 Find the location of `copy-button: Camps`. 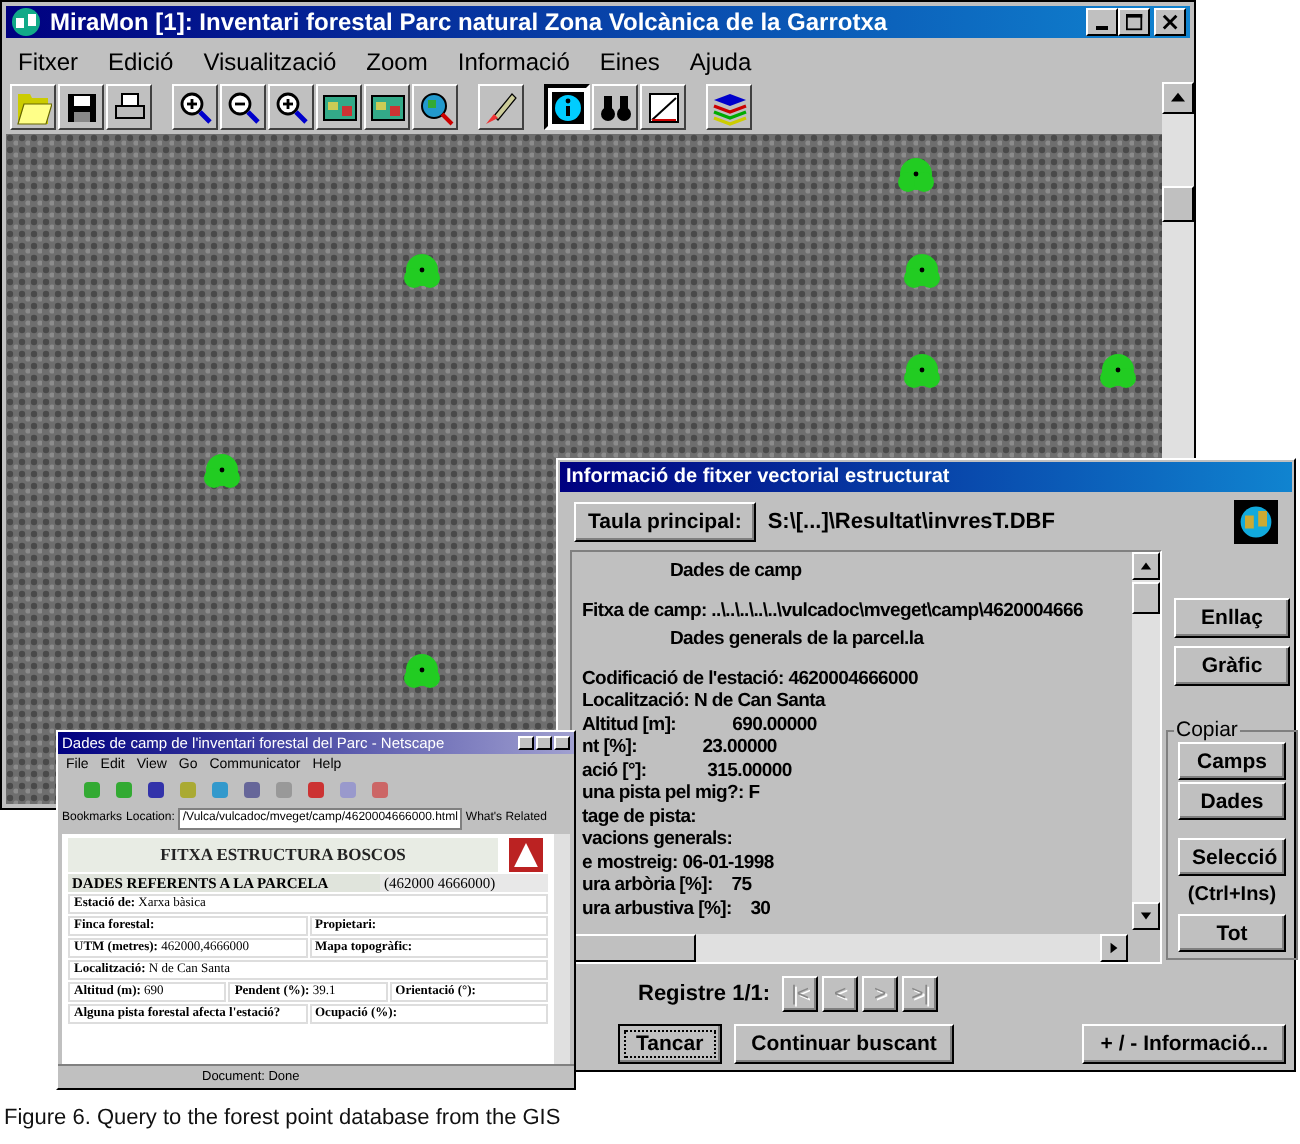

copy-button: Camps is located at coordinates (1232, 761).